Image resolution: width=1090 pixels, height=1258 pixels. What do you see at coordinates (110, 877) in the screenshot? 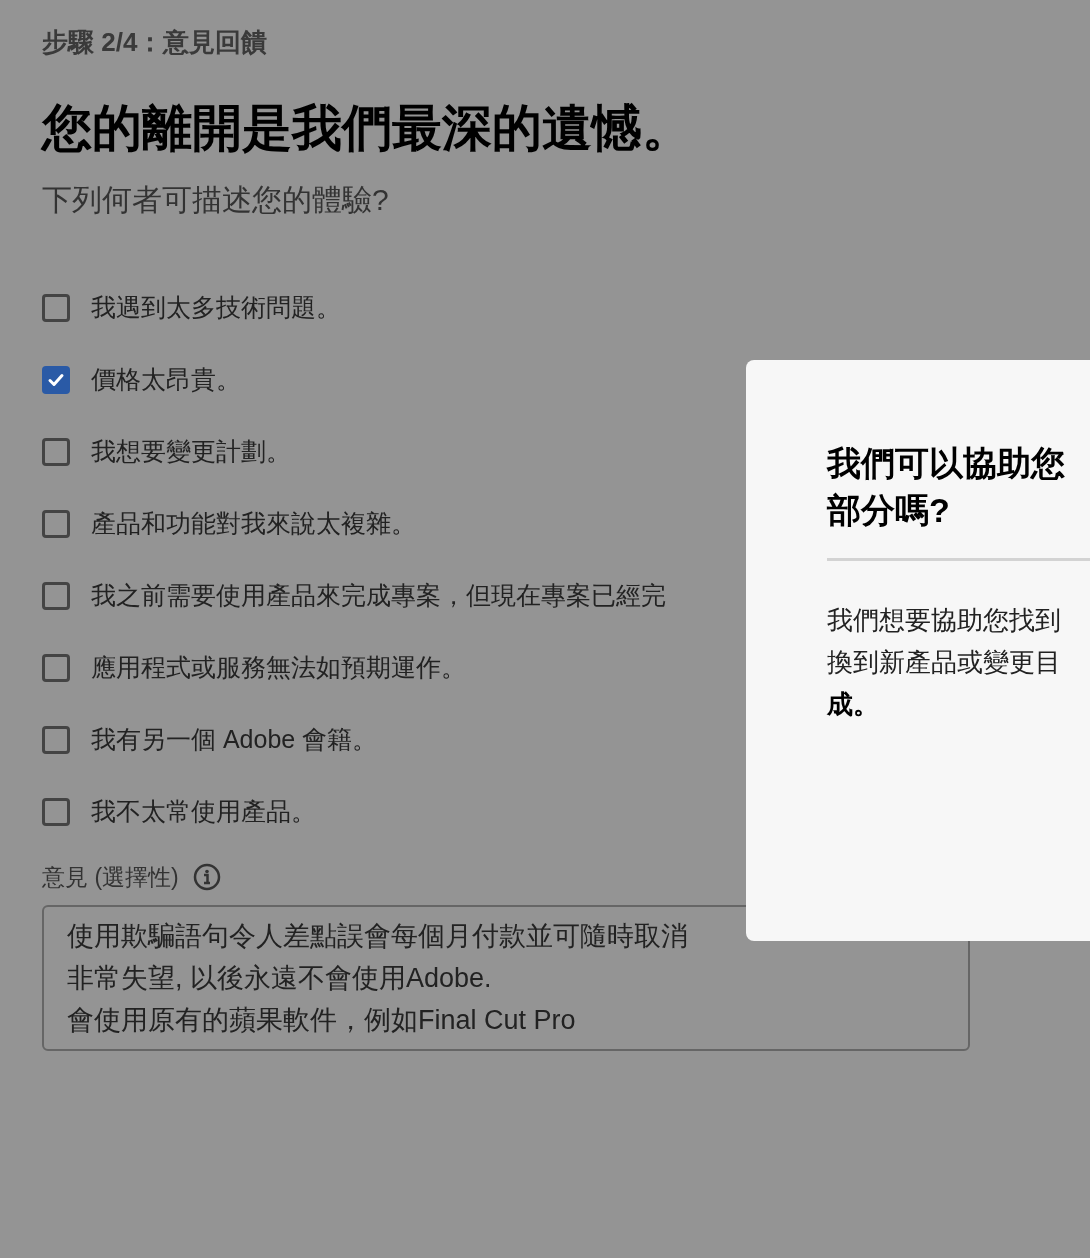
I see `comment-label: 意見 (選擇性)` at bounding box center [110, 877].